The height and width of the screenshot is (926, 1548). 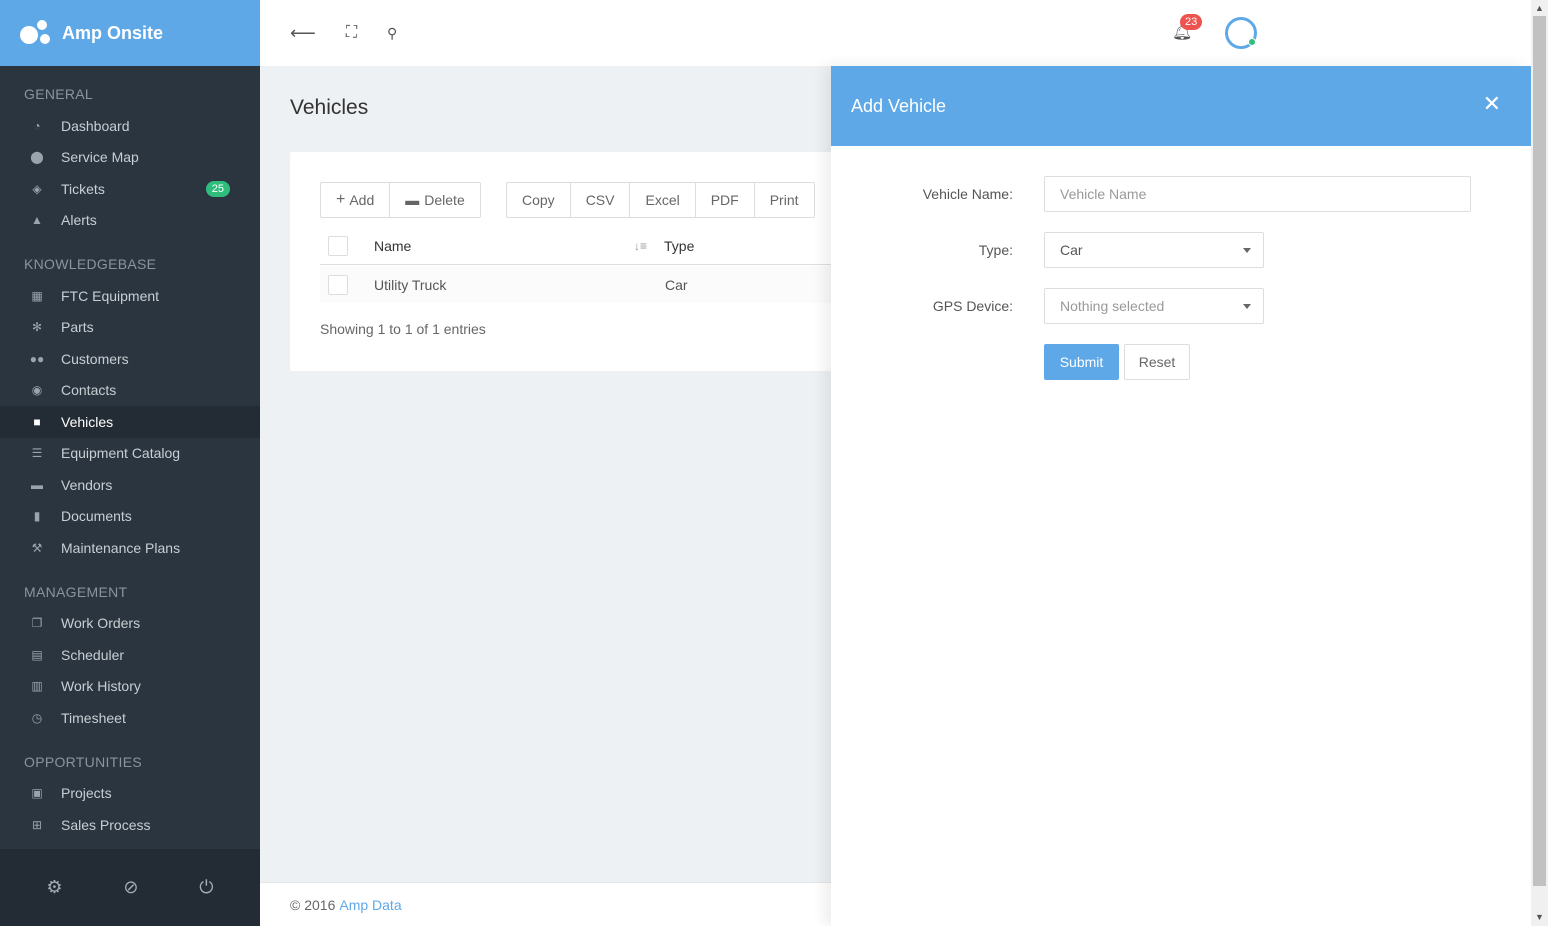 What do you see at coordinates (54, 887) in the screenshot?
I see `settings-icon: ⚙` at bounding box center [54, 887].